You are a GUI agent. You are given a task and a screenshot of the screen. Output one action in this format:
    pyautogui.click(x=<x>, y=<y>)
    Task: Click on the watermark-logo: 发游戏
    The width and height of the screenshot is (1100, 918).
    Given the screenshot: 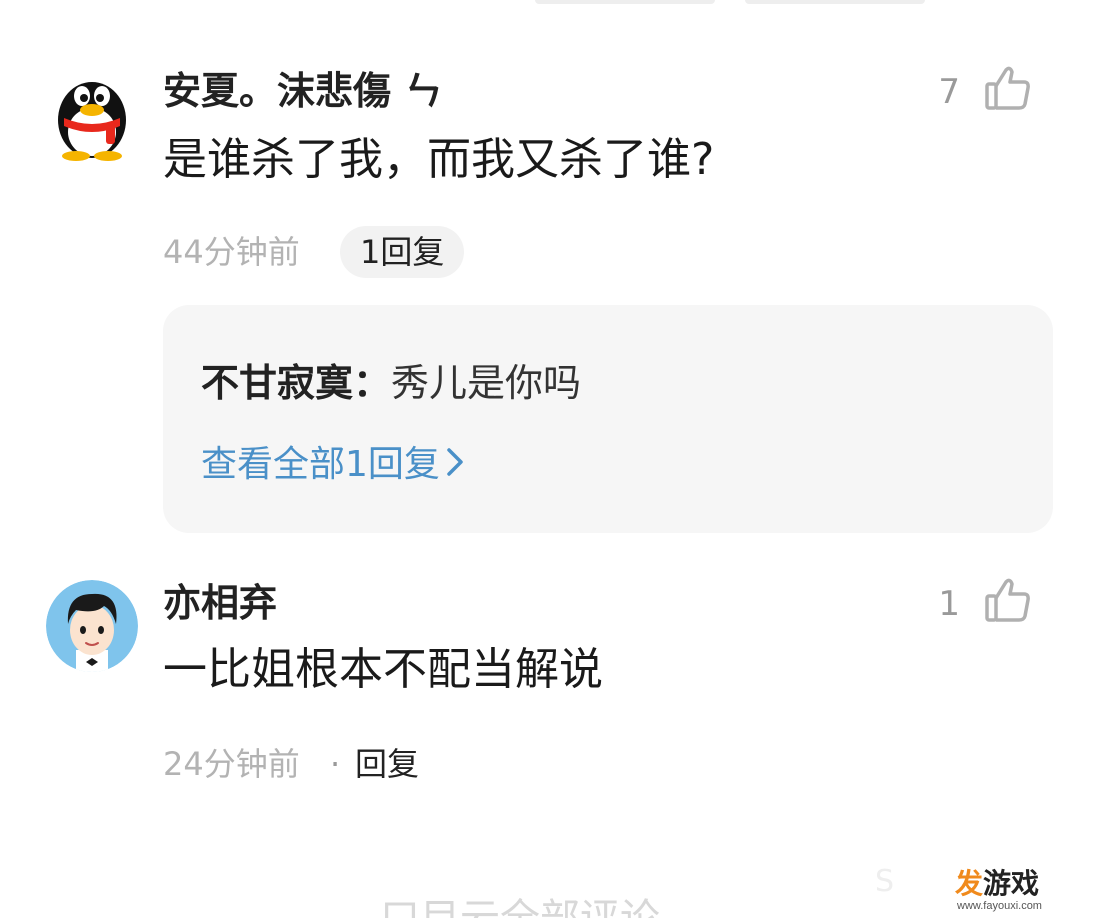 What is the action you would take?
    pyautogui.click(x=997, y=884)
    